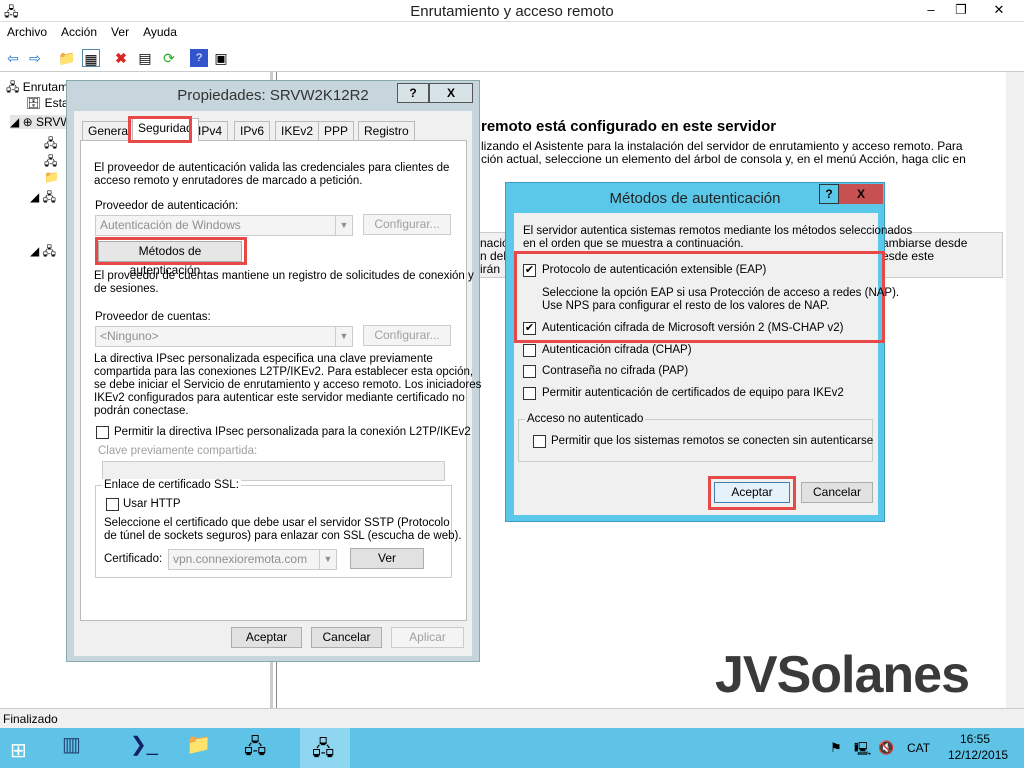 Image resolution: width=1024 pixels, height=768 pixels. I want to click on taskbar: ⊞ ▥ ❯_ 📁 🖧 🖧 ⚑ 🖳 🔇 CAT 16:55 12/12/2015, so click(512, 748).